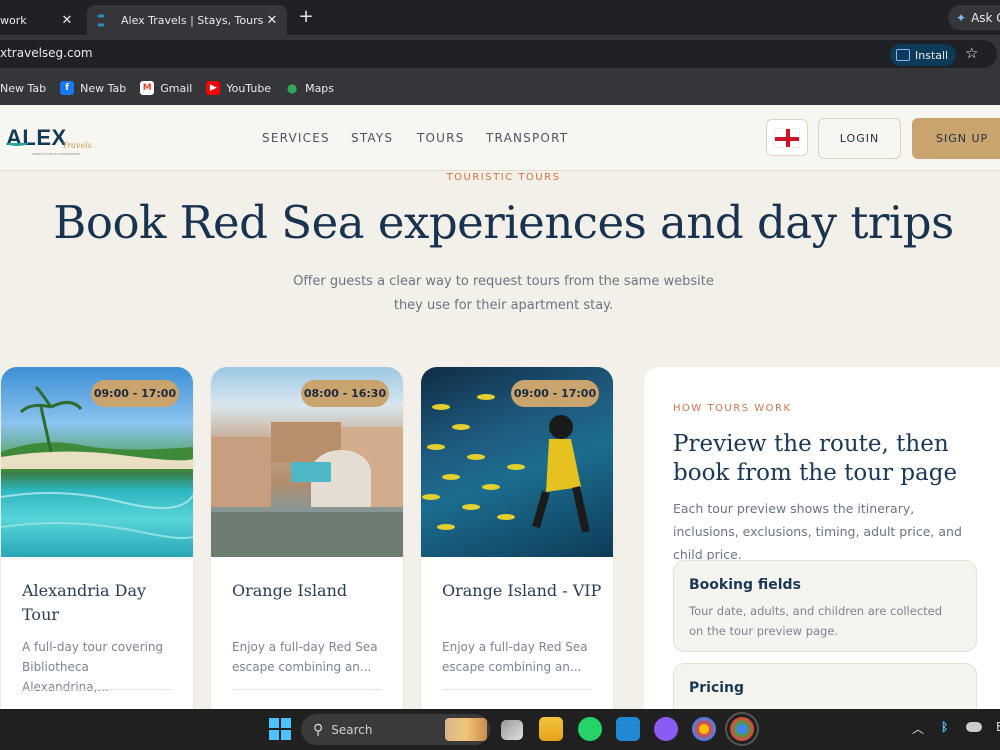  I want to click on url-text: xtravelseg.com, so click(46, 53).